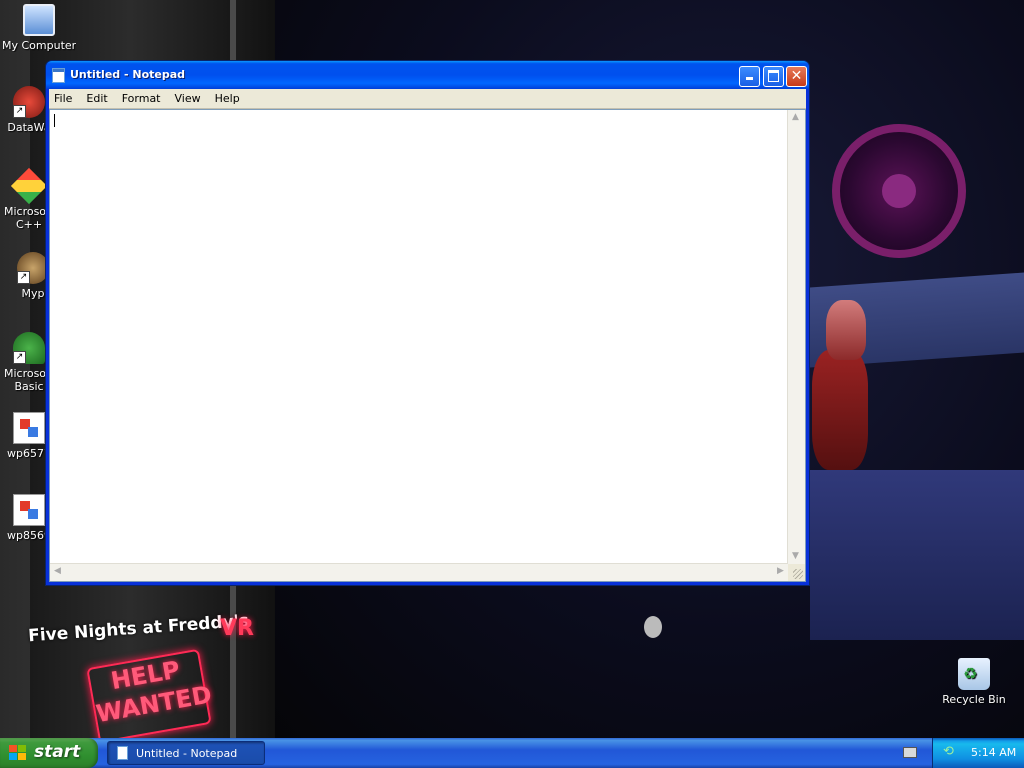 The height and width of the screenshot is (768, 1024). I want to click on scroll-right-arrow-icon: ▶, so click(780, 571).